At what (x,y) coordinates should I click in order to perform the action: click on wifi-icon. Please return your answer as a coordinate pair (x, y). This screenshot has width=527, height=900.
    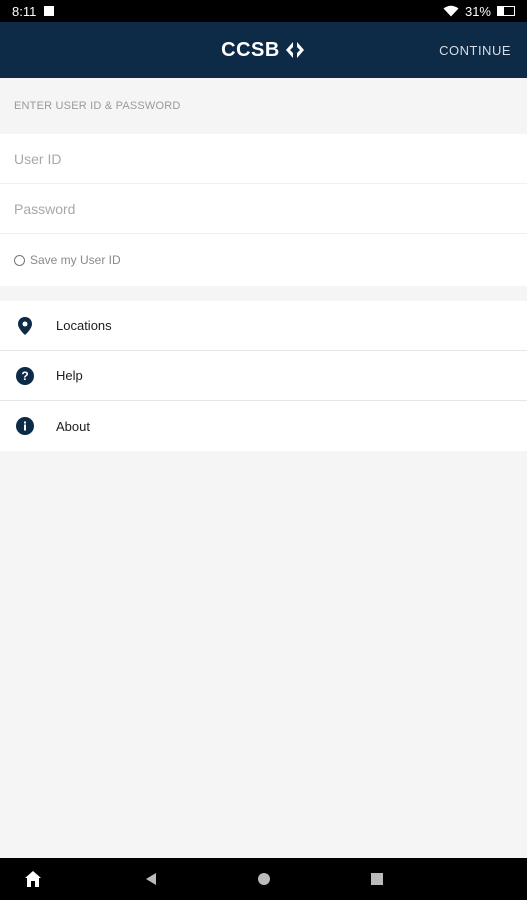
    Looking at the image, I should click on (451, 11).